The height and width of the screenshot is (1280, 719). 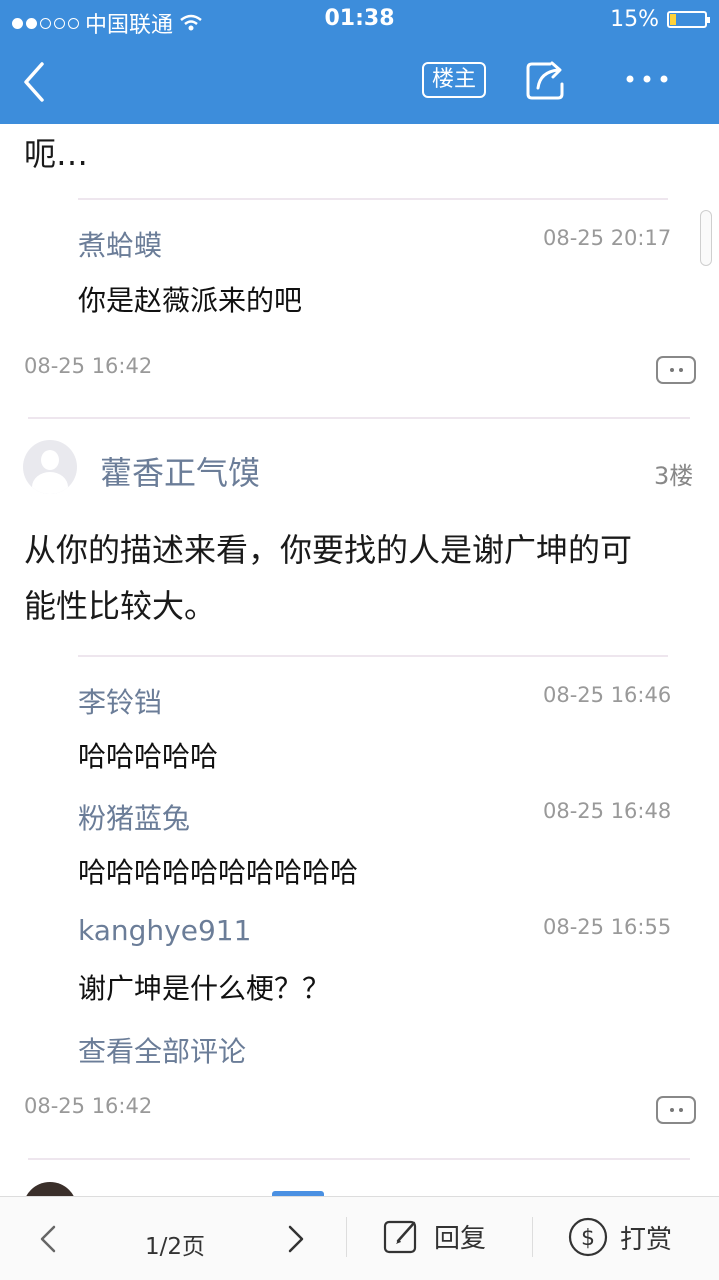 I want to click on comment-text: 哈哈哈哈哈哈哈哈哈哈, so click(x=218, y=872).